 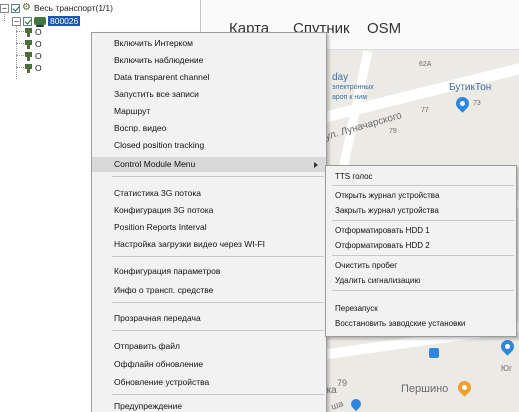 I want to click on tab-osm: OSM, so click(x=384, y=28).